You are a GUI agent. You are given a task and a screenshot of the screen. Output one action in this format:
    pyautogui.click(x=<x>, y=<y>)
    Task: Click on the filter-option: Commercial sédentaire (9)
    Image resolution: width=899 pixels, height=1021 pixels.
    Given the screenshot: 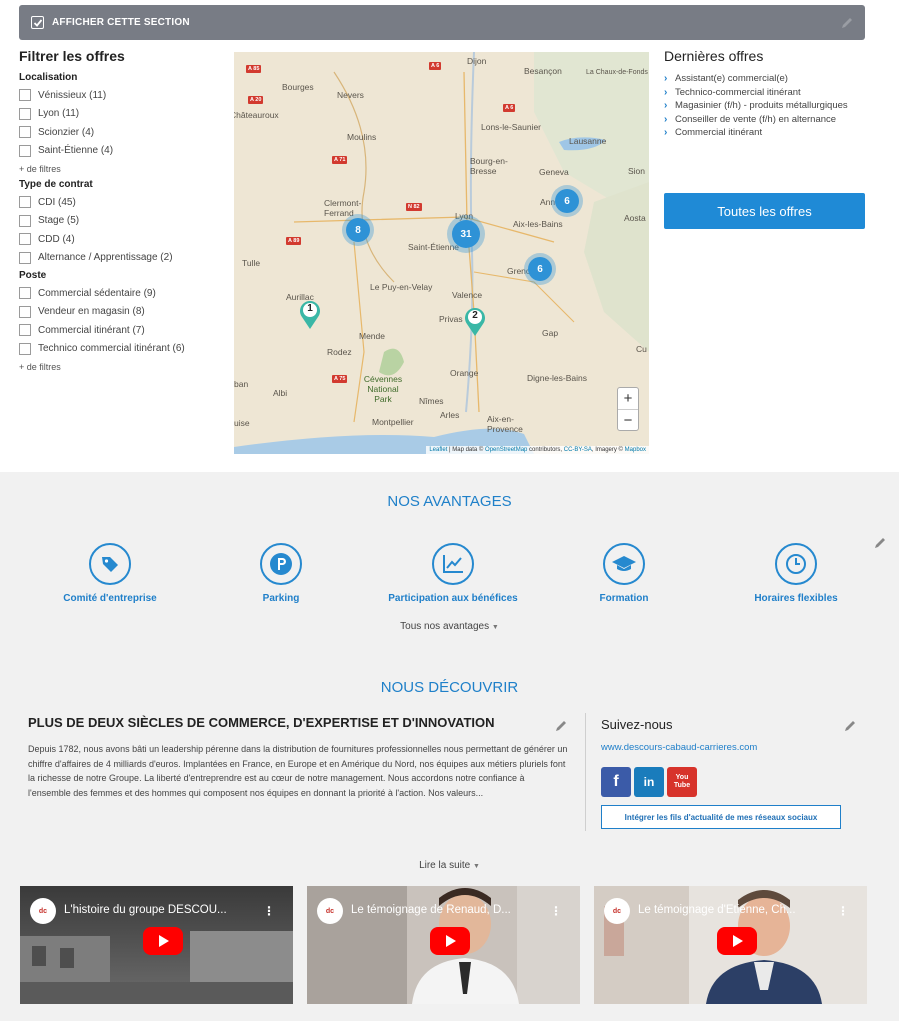 What is the action you would take?
    pyautogui.click(x=121, y=293)
    